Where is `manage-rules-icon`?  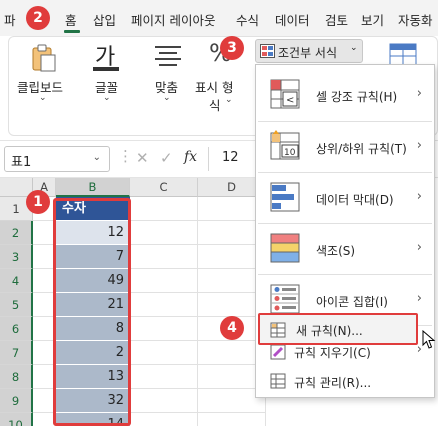 manage-rules-icon is located at coordinates (278, 381).